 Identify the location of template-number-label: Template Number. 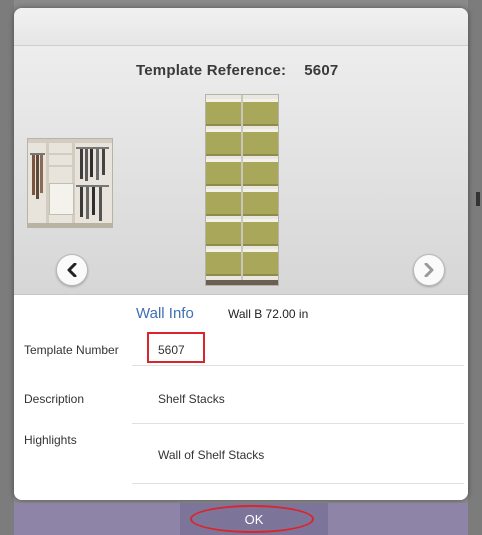
(71, 350).